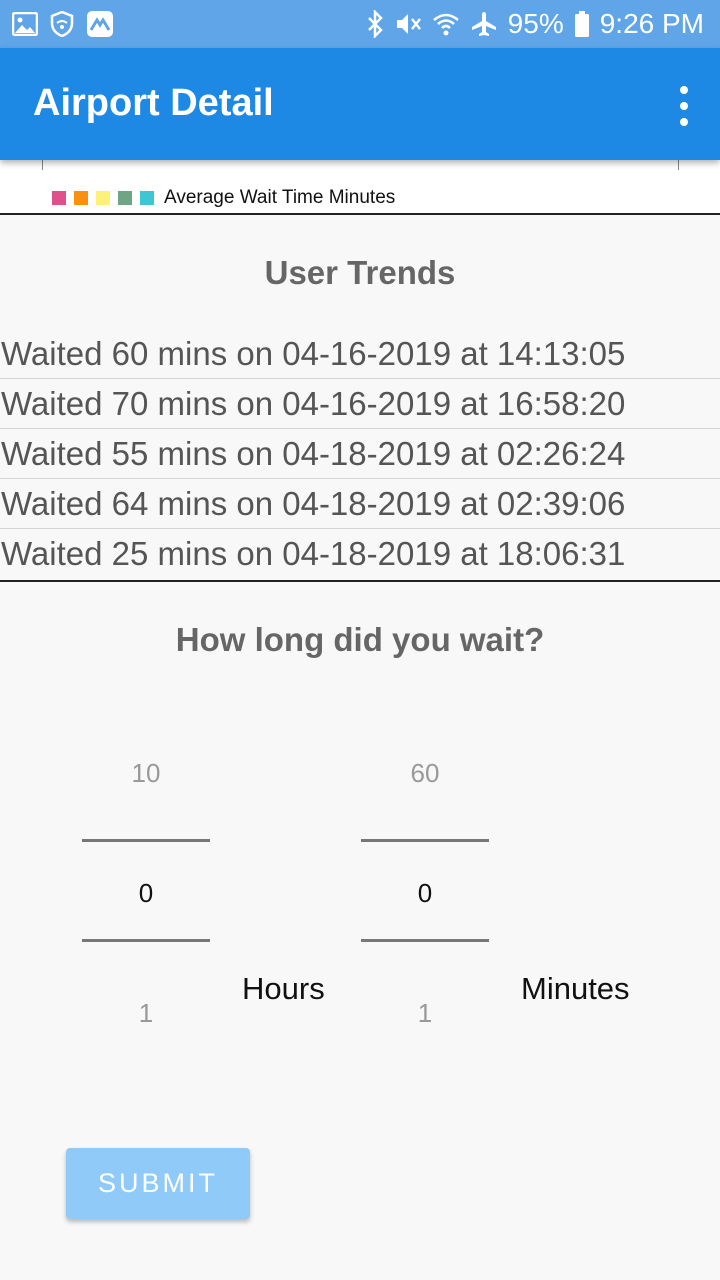 This screenshot has width=720, height=1280. Describe the element at coordinates (446, 24) in the screenshot. I see `wifi-icon` at that location.